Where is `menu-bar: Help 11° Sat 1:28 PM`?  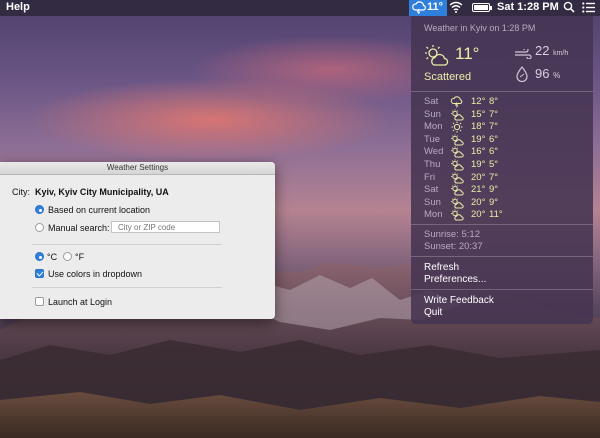
menu-bar: Help 11° Sat 1:28 PM is located at coordinates (300, 8).